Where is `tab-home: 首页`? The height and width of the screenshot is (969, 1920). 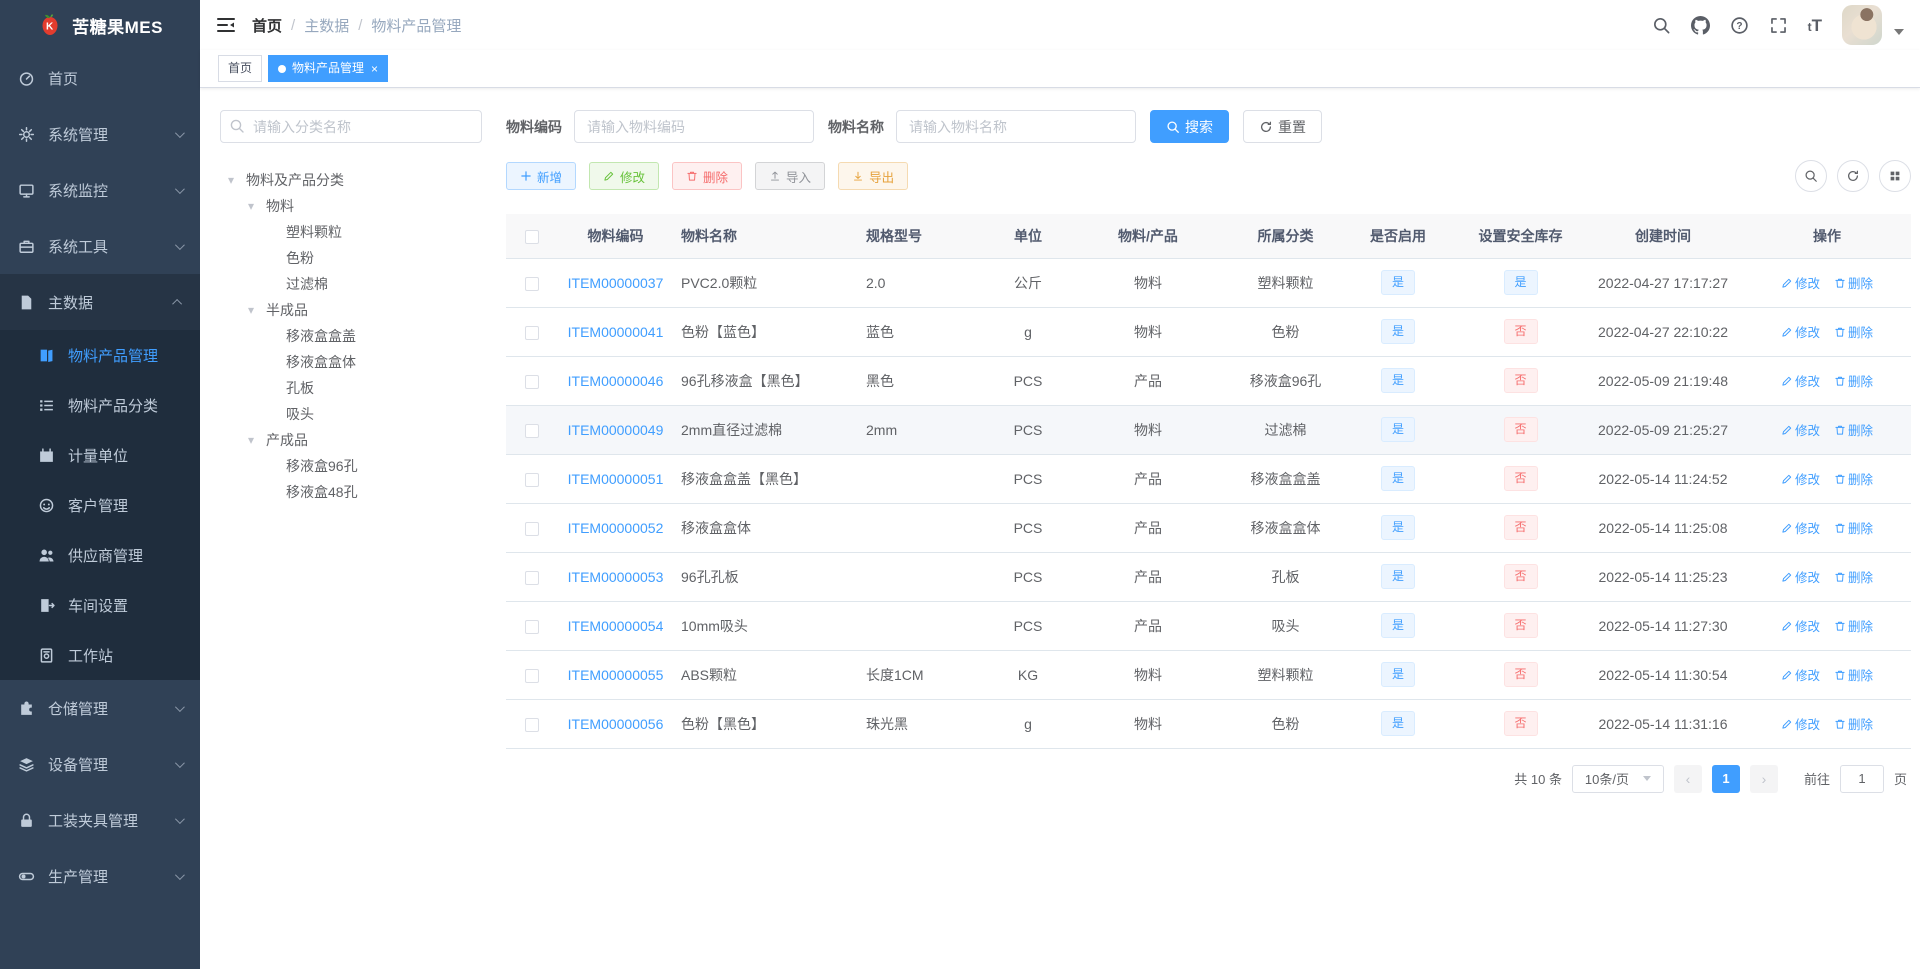
tab-home: 首页 is located at coordinates (240, 68).